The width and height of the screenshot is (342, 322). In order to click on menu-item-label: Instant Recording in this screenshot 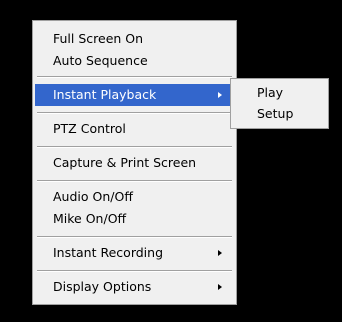, I will do `click(108, 252)`.